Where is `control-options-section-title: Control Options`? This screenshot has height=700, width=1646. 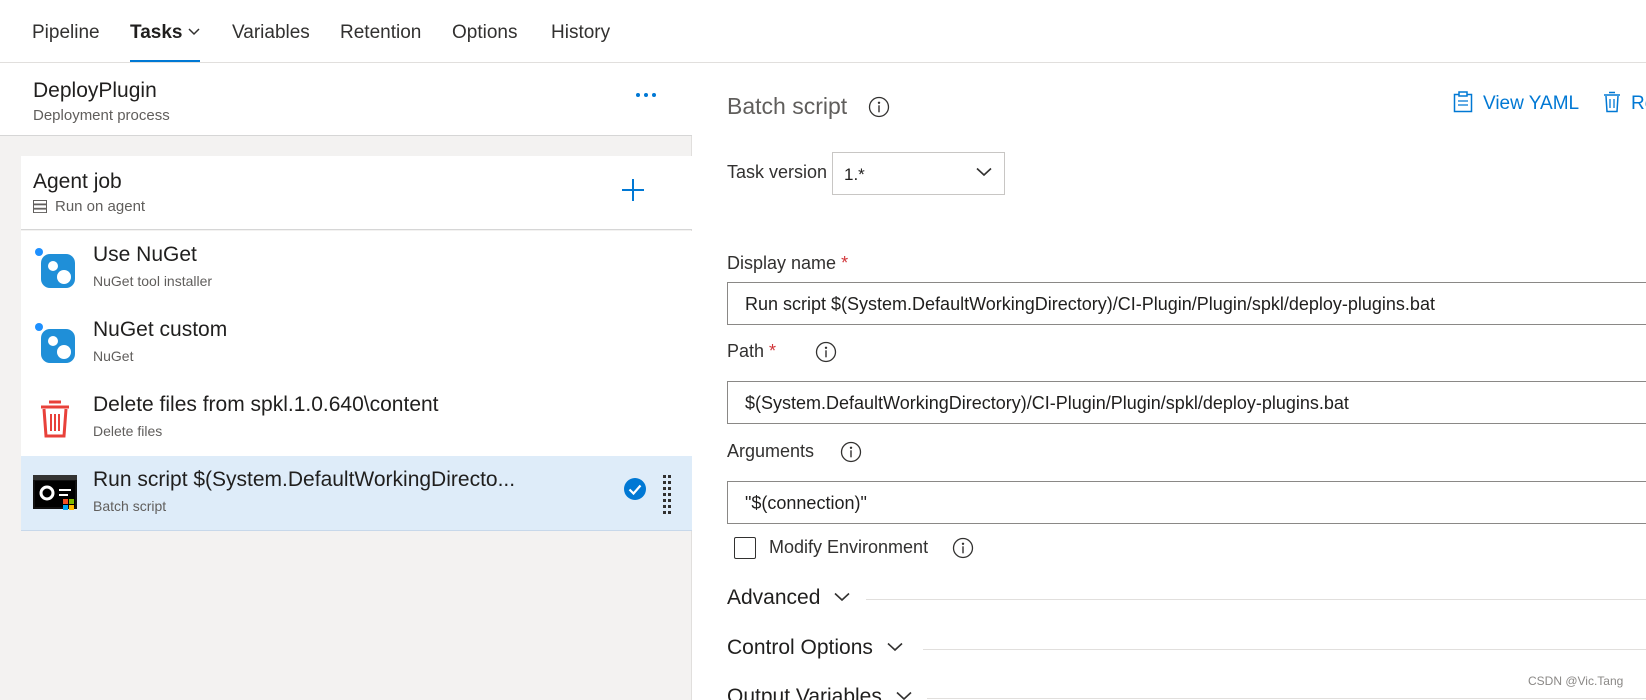
control-options-section-title: Control Options is located at coordinates (815, 648).